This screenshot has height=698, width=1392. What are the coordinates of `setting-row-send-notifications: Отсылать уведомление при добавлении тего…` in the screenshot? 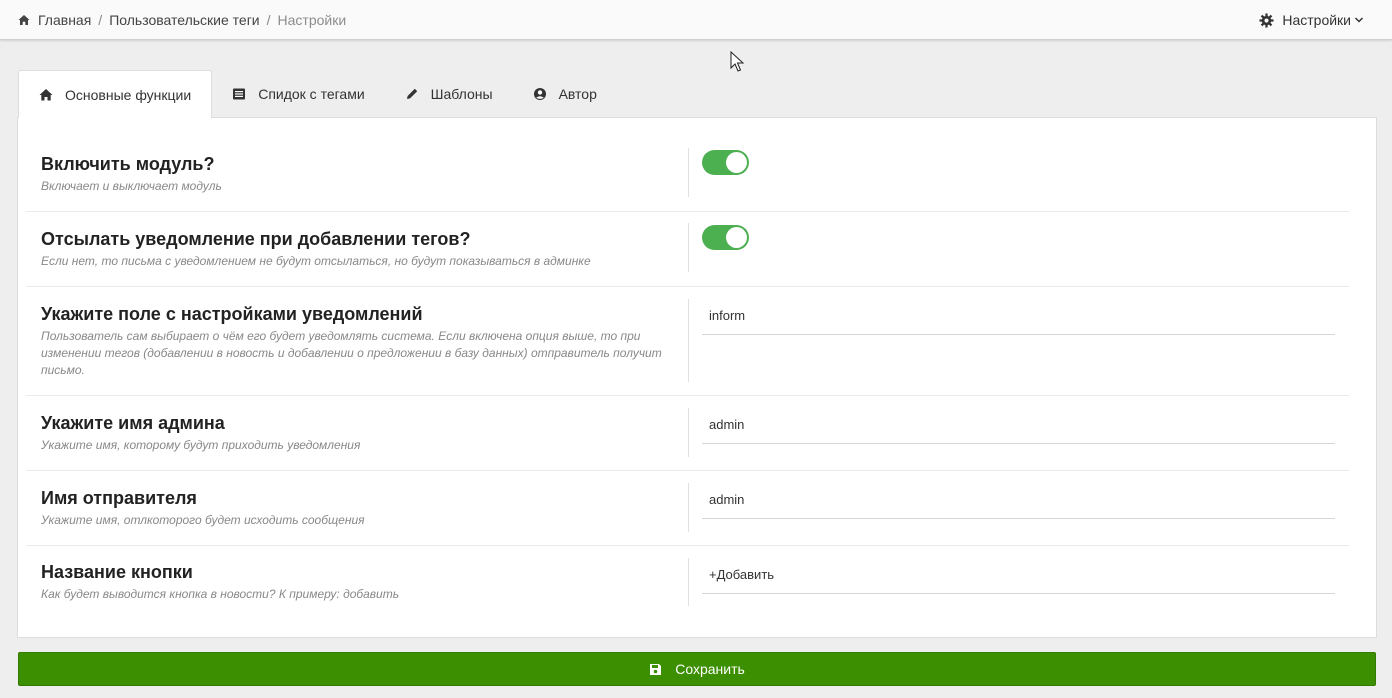 It's located at (687, 249).